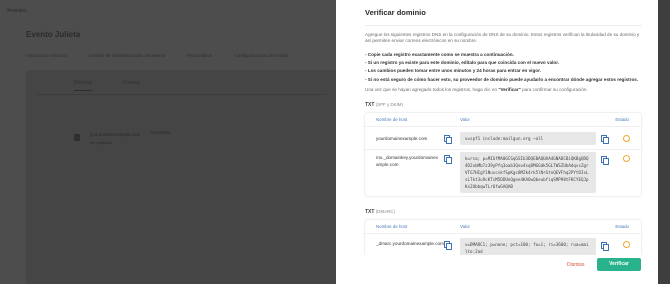 The height and width of the screenshot is (284, 670). What do you see at coordinates (576, 265) in the screenshot?
I see `dismiss-button: Dismiss` at bounding box center [576, 265].